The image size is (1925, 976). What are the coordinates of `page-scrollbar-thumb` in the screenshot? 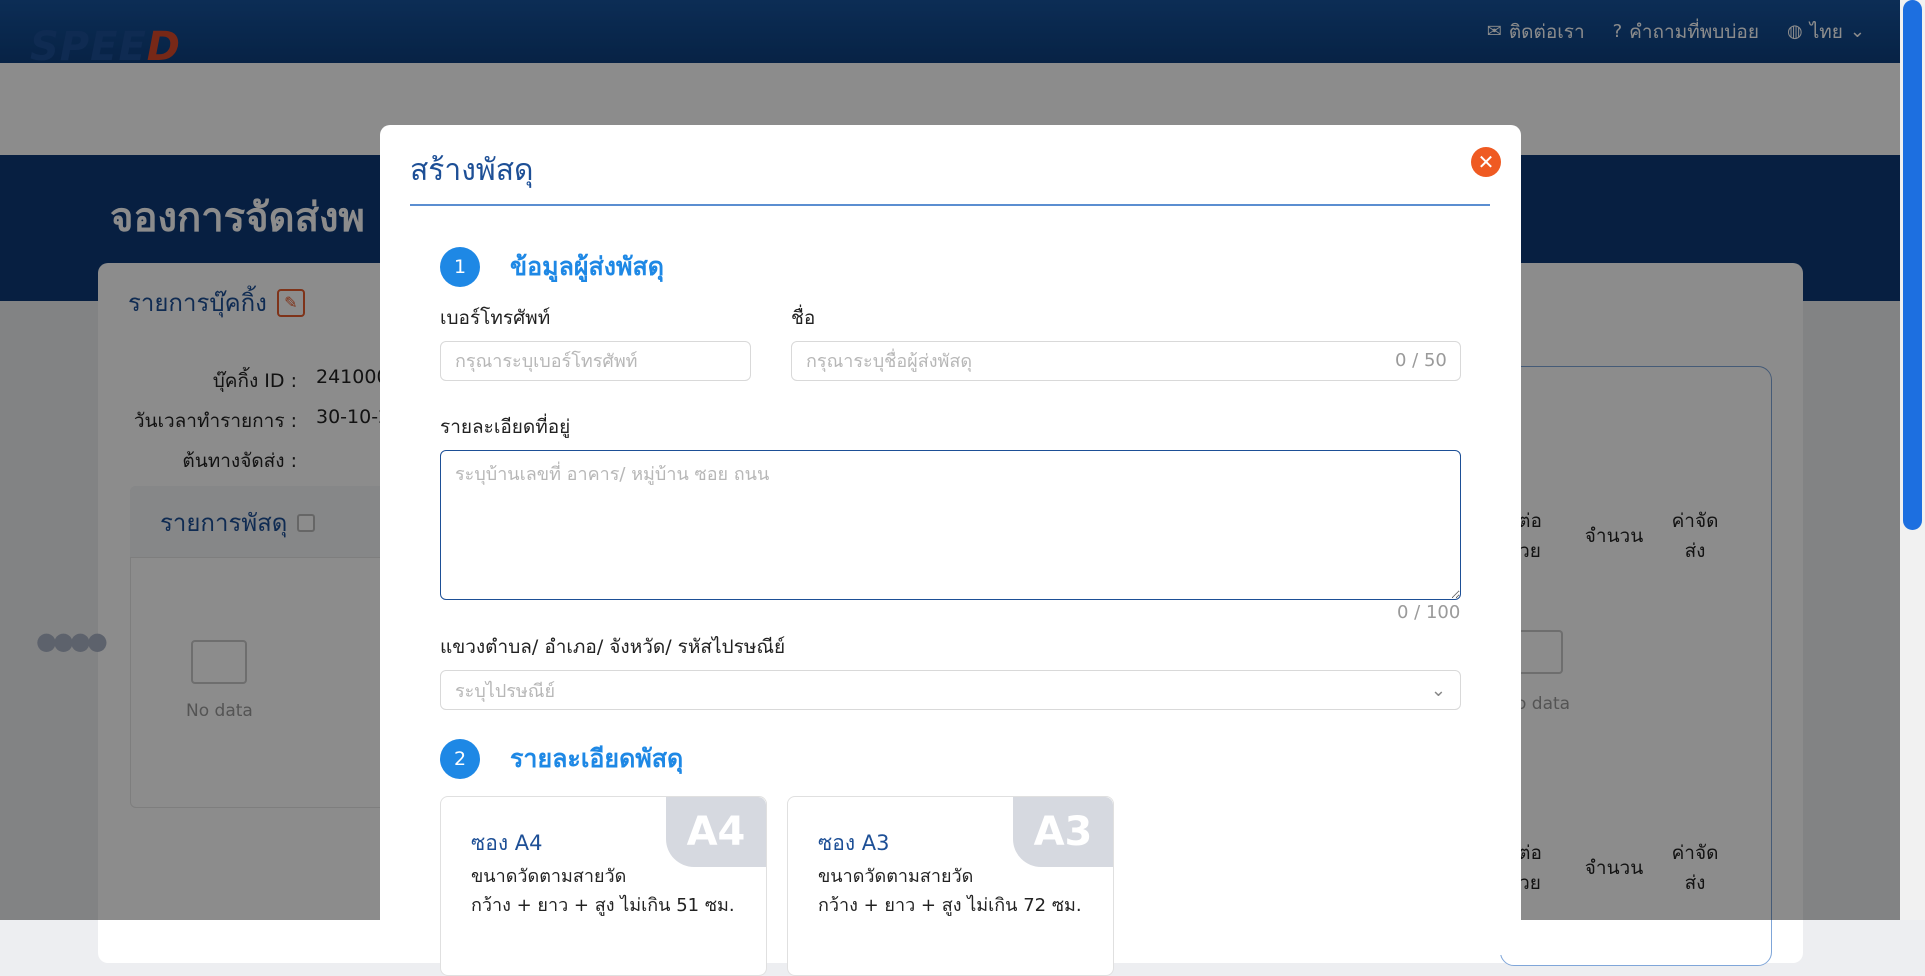 It's located at (1912, 265).